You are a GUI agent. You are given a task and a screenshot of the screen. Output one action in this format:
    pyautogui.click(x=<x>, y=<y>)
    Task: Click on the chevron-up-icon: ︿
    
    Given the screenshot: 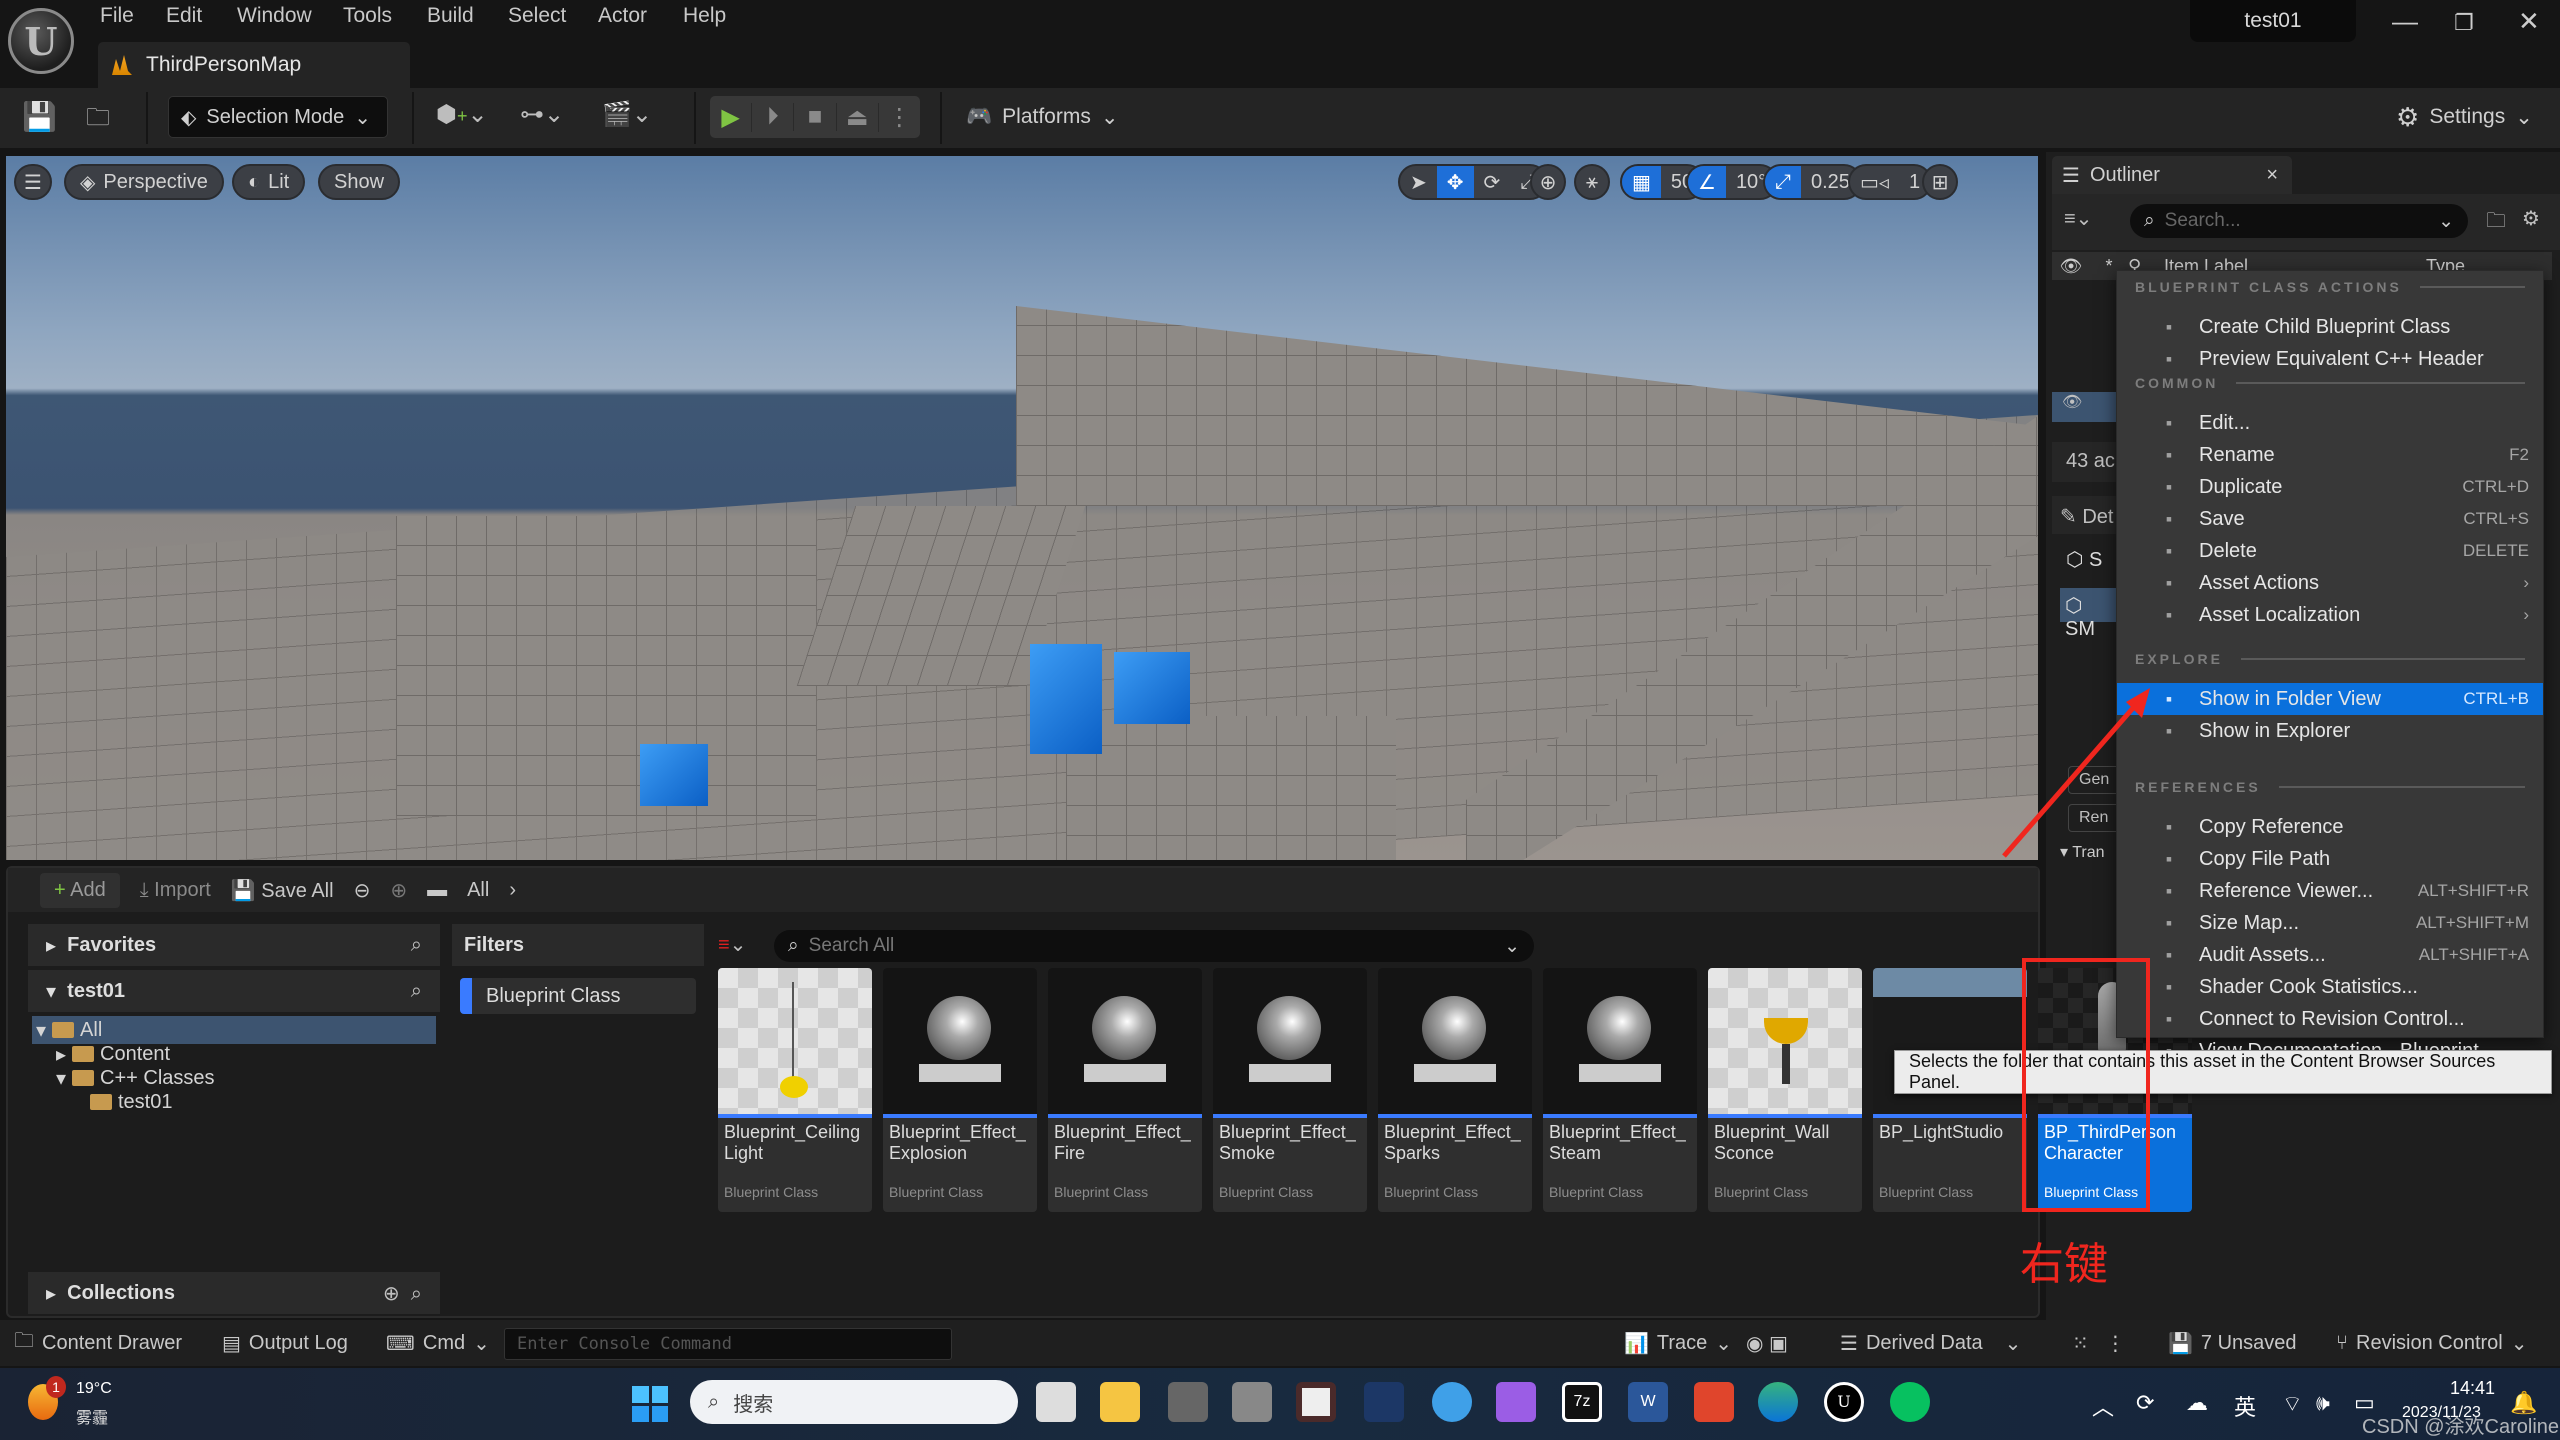 What is the action you would take?
    pyautogui.click(x=2103, y=1406)
    